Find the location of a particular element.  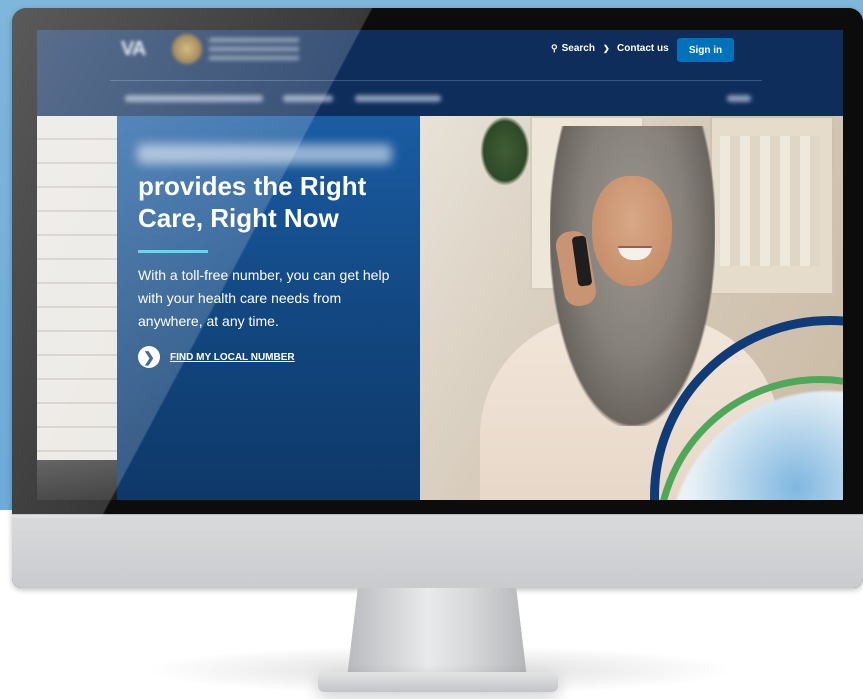

site-header: VA ⚲ Search ❯ Contact us Sign in is located at coordinates (440, 73).